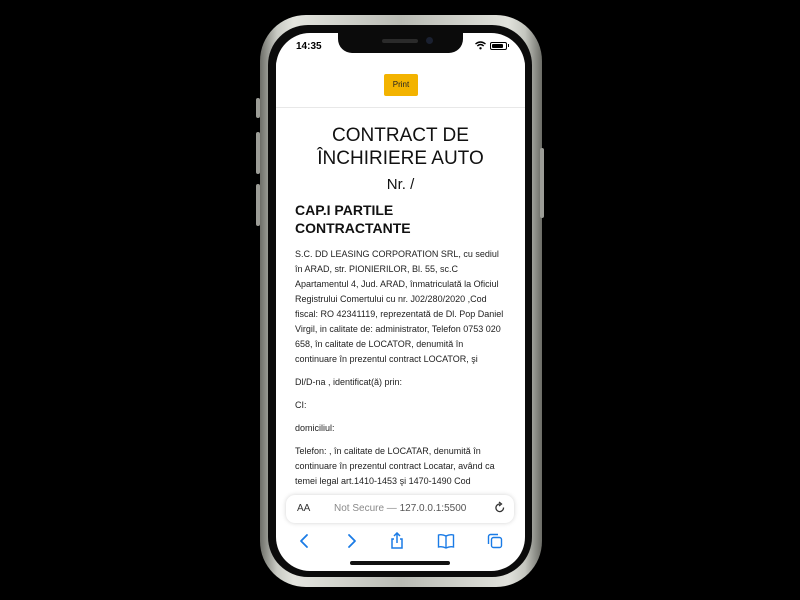 The height and width of the screenshot is (600, 800). Describe the element at coordinates (353, 219) in the screenshot. I see `chapter-heading: CAP.I PARTILE CONTRACTANTE` at that location.